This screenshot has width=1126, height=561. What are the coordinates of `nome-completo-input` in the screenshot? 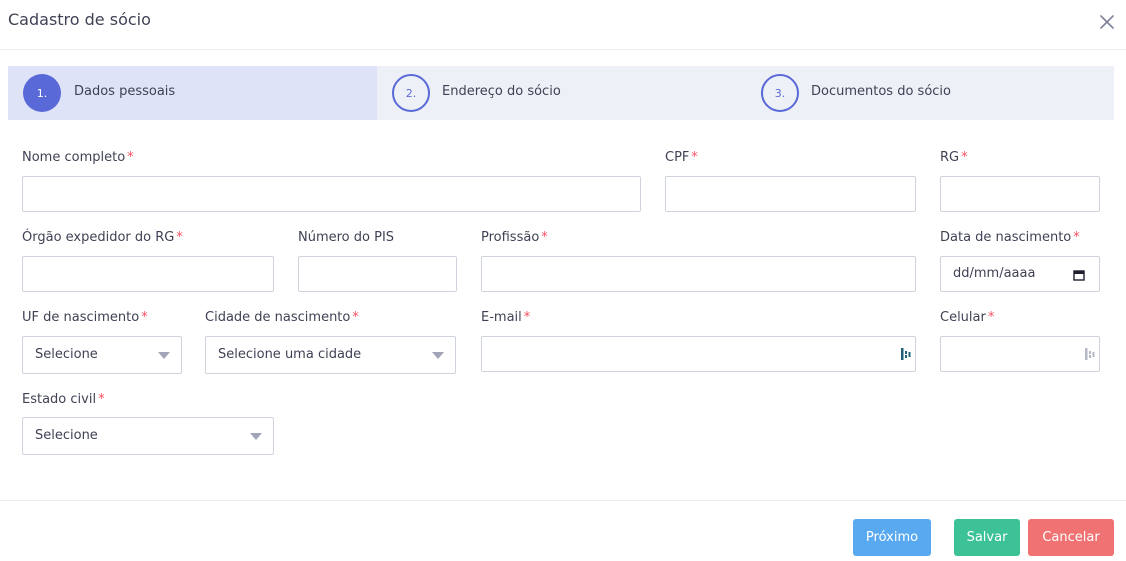 It's located at (331, 194).